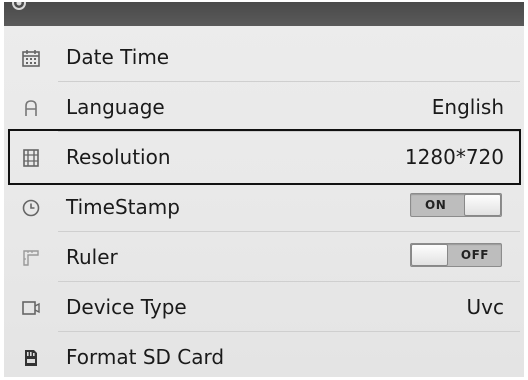  I want to click on clock-icon, so click(31, 208).